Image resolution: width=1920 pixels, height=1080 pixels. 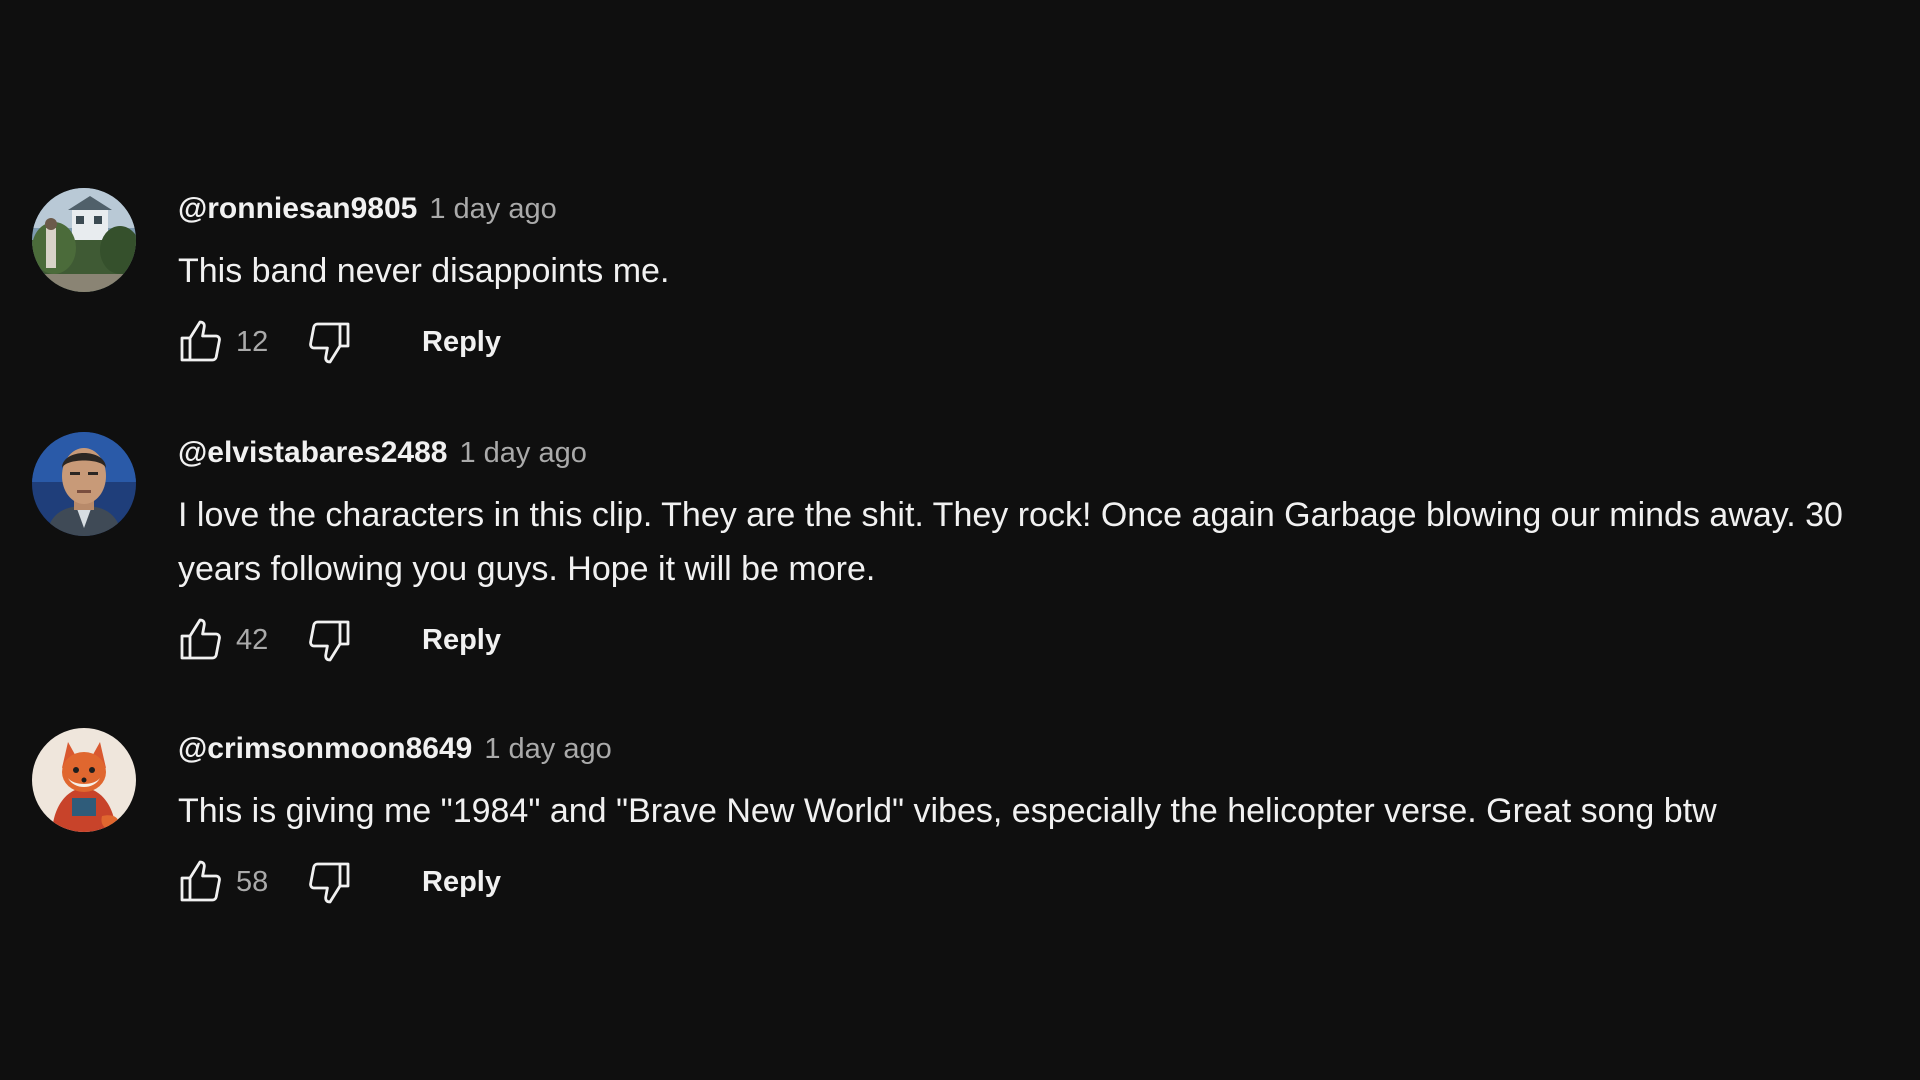 I want to click on comment-text: This band never disappoints me., so click(x=424, y=271).